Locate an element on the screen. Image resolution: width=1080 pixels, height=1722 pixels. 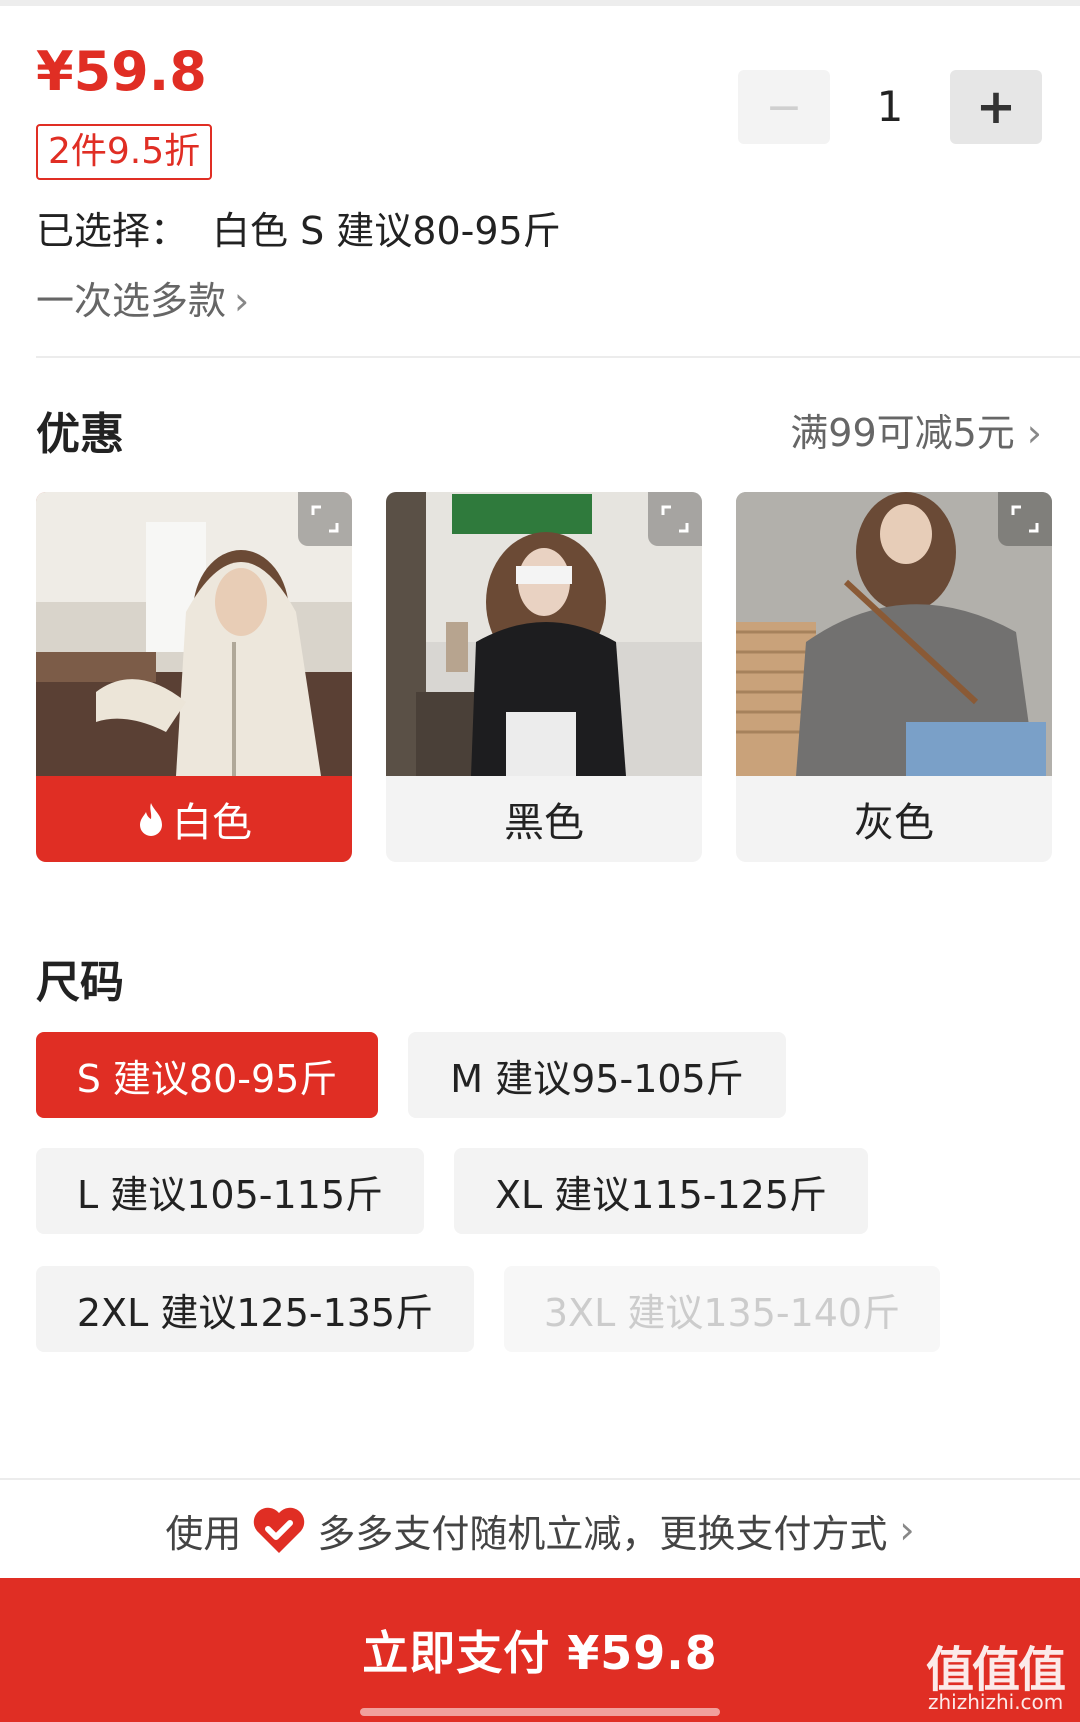
size-option-m: M 建议95-105斤 is located at coordinates (597, 1075).